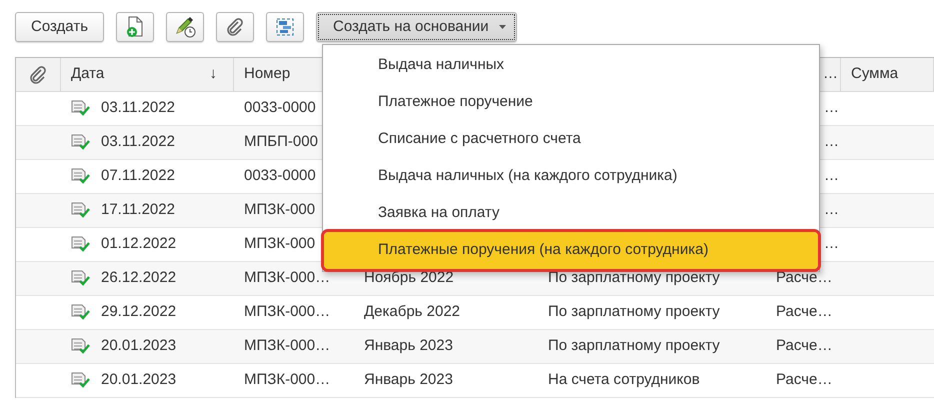 The image size is (934, 406). What do you see at coordinates (409, 278) in the screenshot?
I see `period-cell-text: Ноябрь 2022` at bounding box center [409, 278].